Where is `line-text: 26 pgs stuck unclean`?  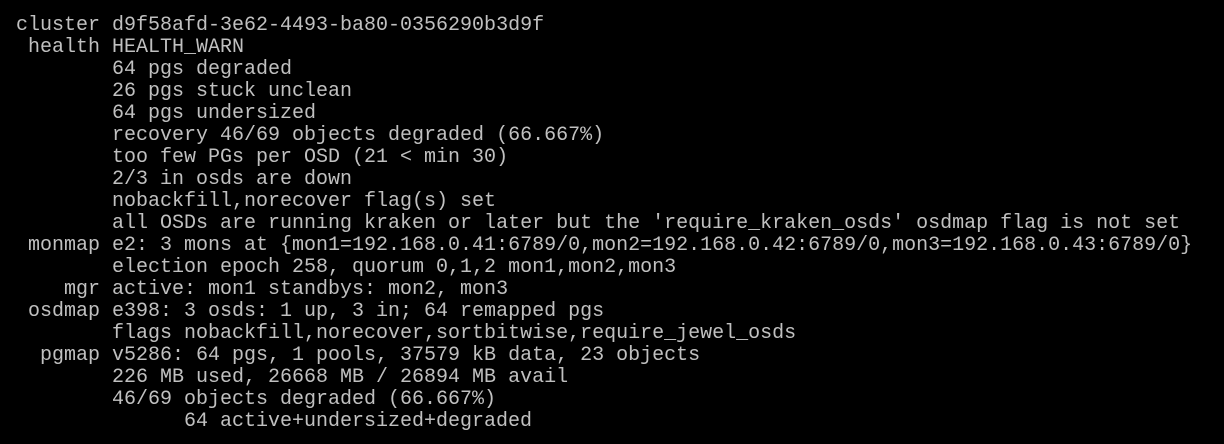
line-text: 26 pgs stuck unclean is located at coordinates (232, 91).